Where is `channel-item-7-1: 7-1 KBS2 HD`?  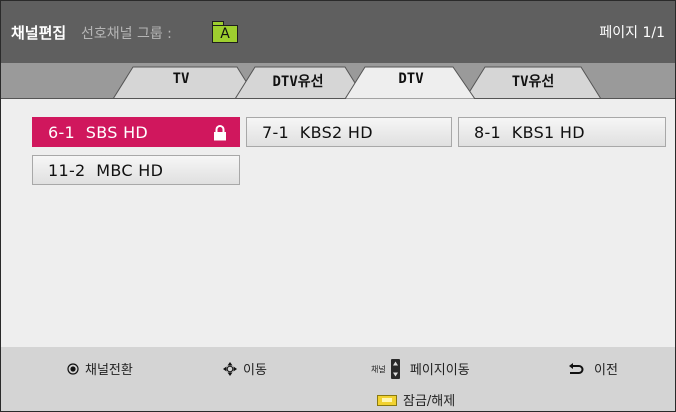 channel-item-7-1: 7-1 KBS2 HD is located at coordinates (349, 132).